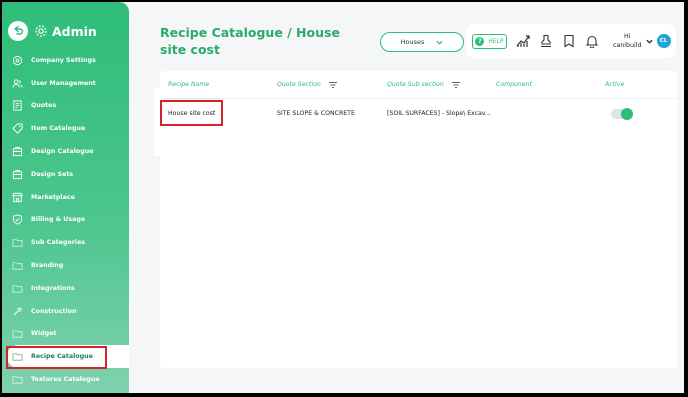 The image size is (688, 397). I want to click on sidebar-item-design-catalogue: Design Catalogue, so click(65, 151).